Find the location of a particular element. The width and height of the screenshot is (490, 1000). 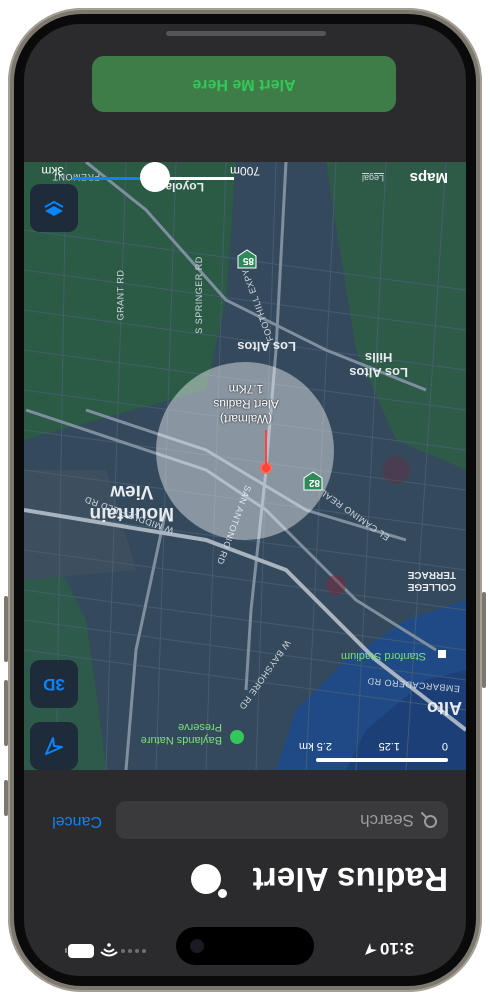

search-input is located at coordinates (274, 820).